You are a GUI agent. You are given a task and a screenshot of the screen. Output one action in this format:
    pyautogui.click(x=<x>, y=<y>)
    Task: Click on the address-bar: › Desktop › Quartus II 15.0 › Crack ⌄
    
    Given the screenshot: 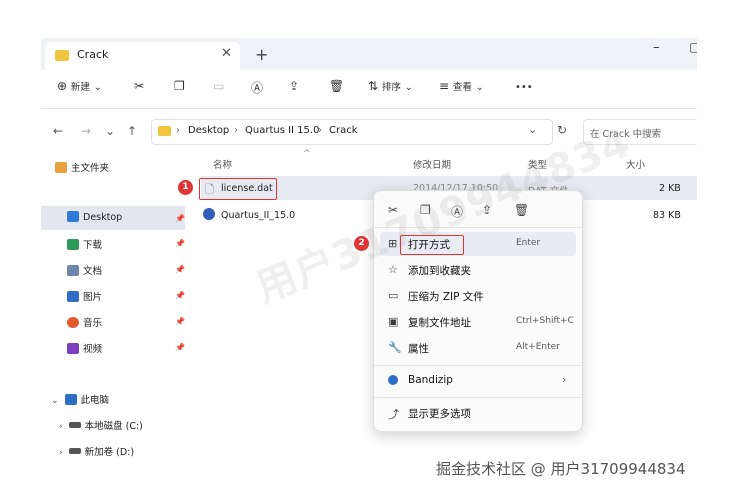 What is the action you would take?
    pyautogui.click(x=352, y=132)
    